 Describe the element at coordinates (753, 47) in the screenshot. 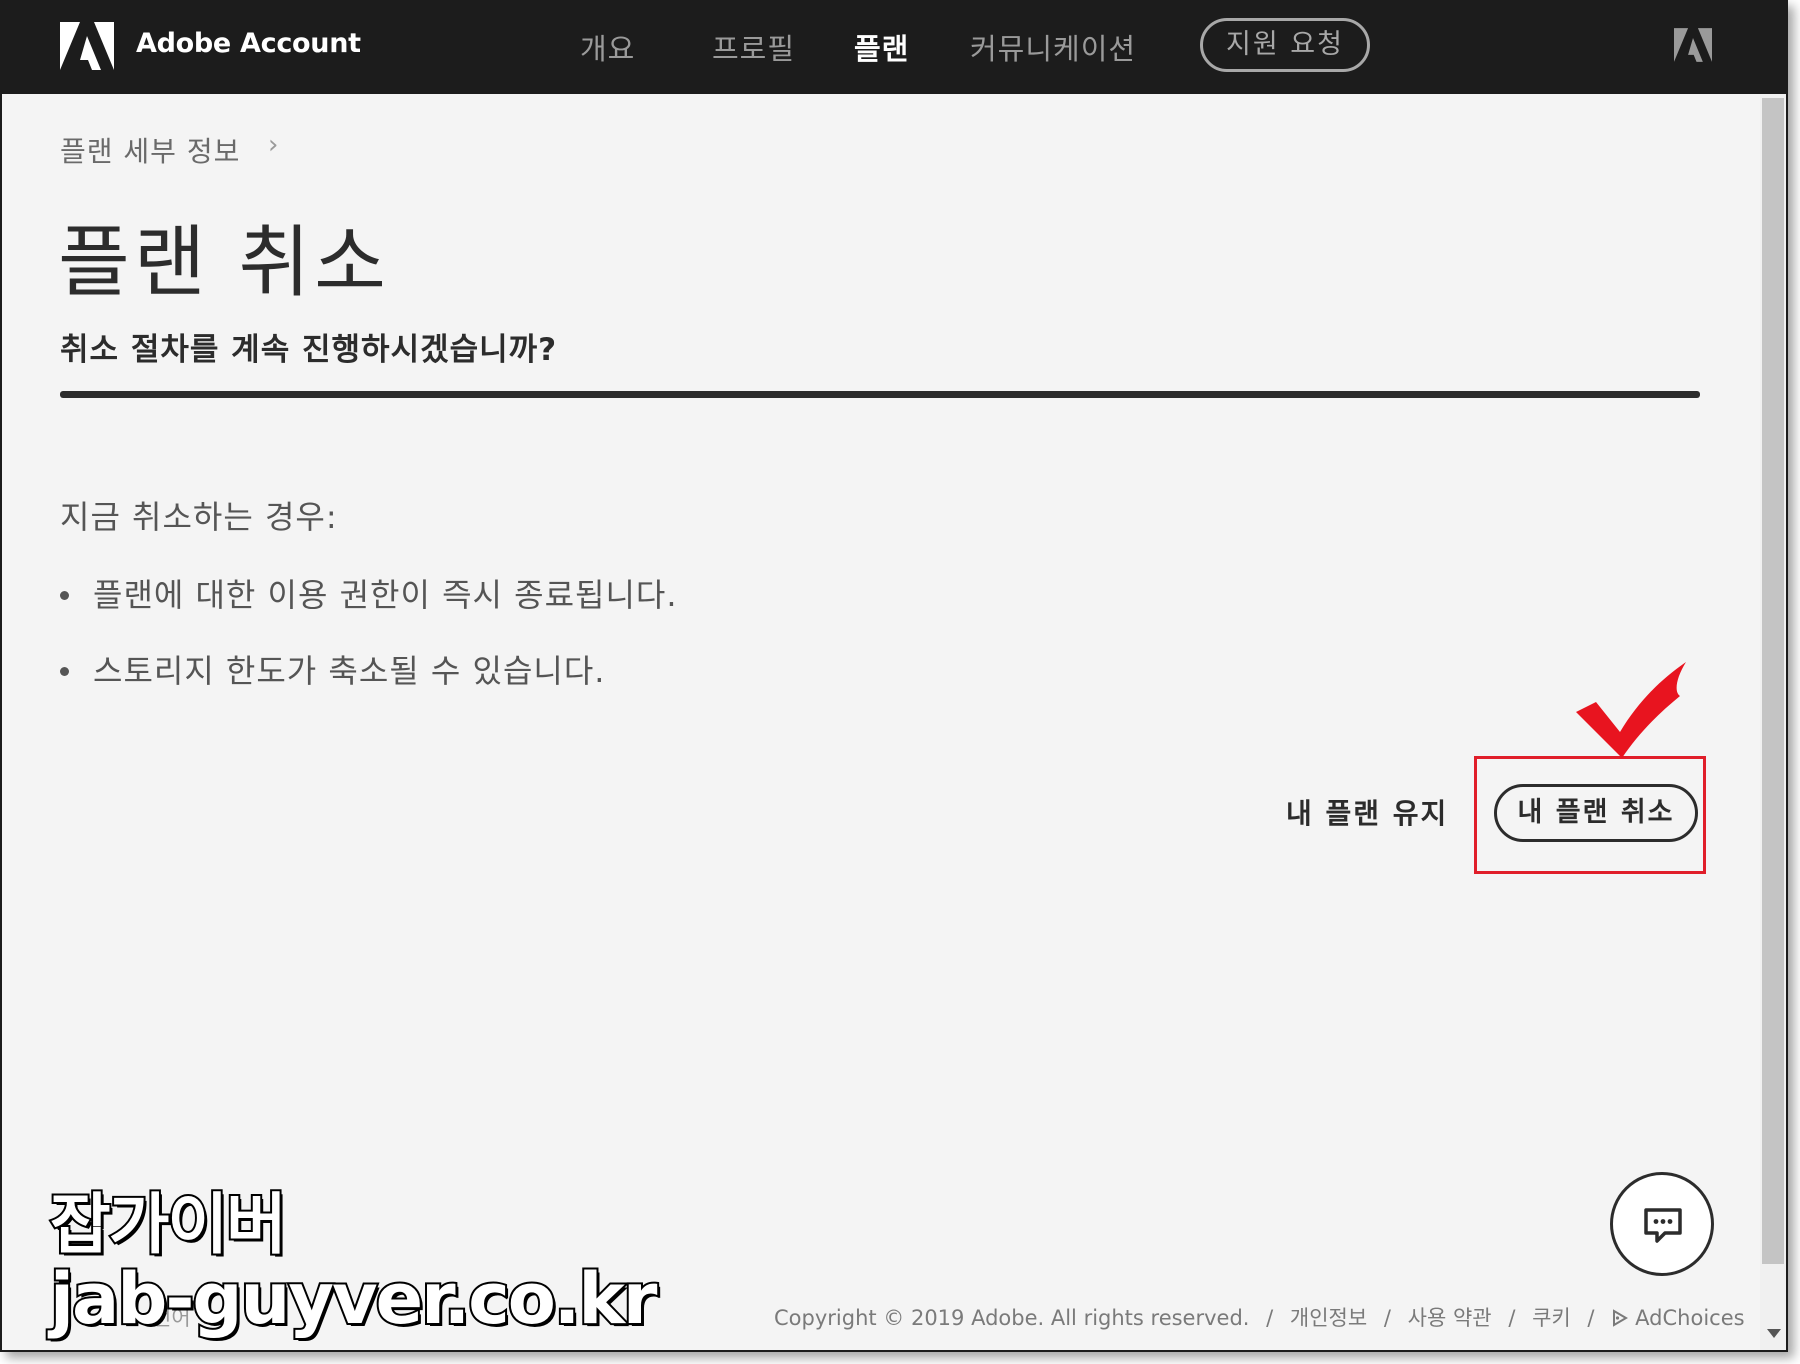

I see `nav-item-profile: 프로필` at that location.